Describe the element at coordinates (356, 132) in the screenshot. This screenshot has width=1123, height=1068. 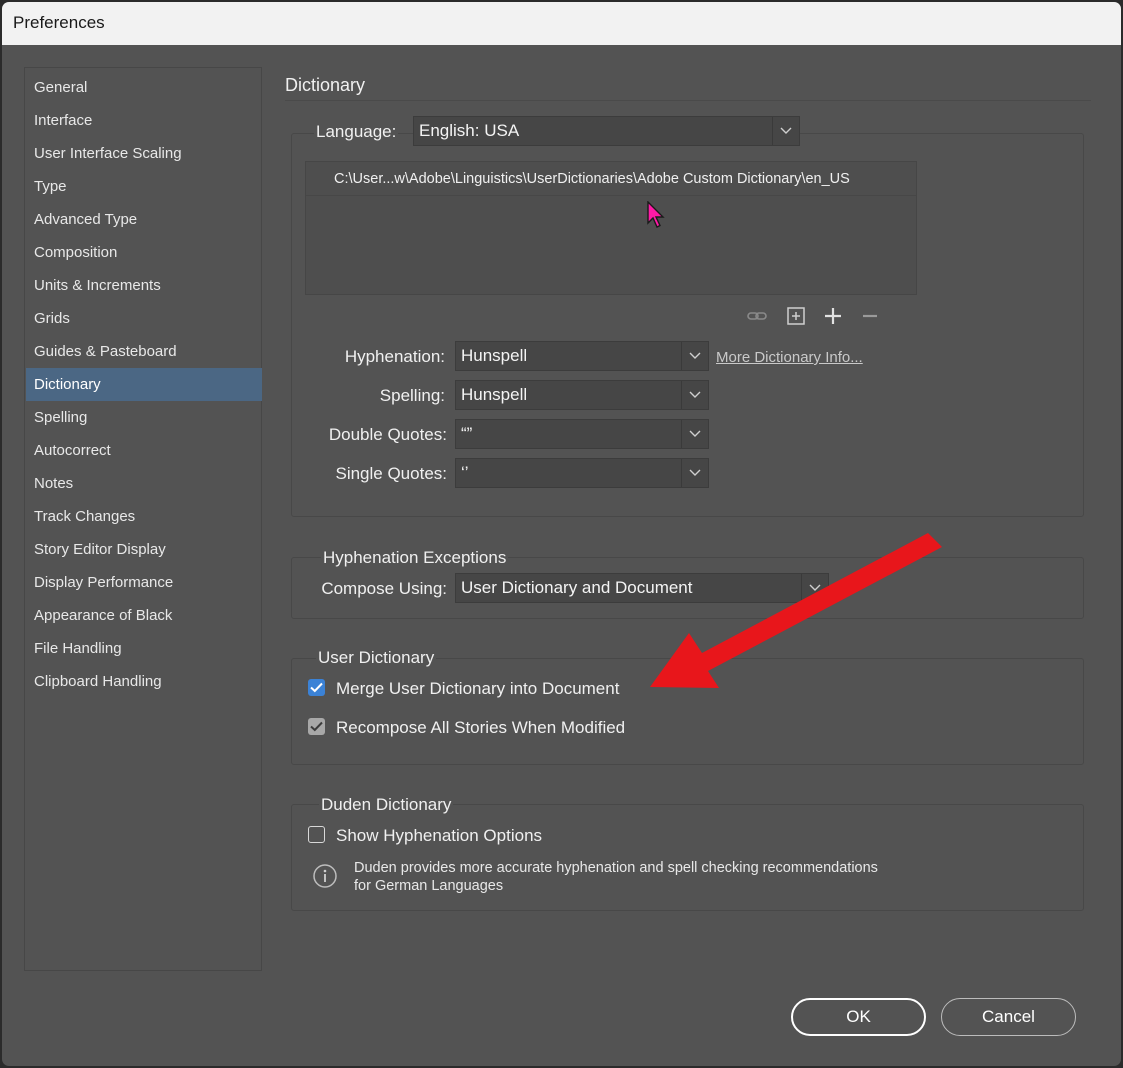
I see `language-label: Language:` at that location.